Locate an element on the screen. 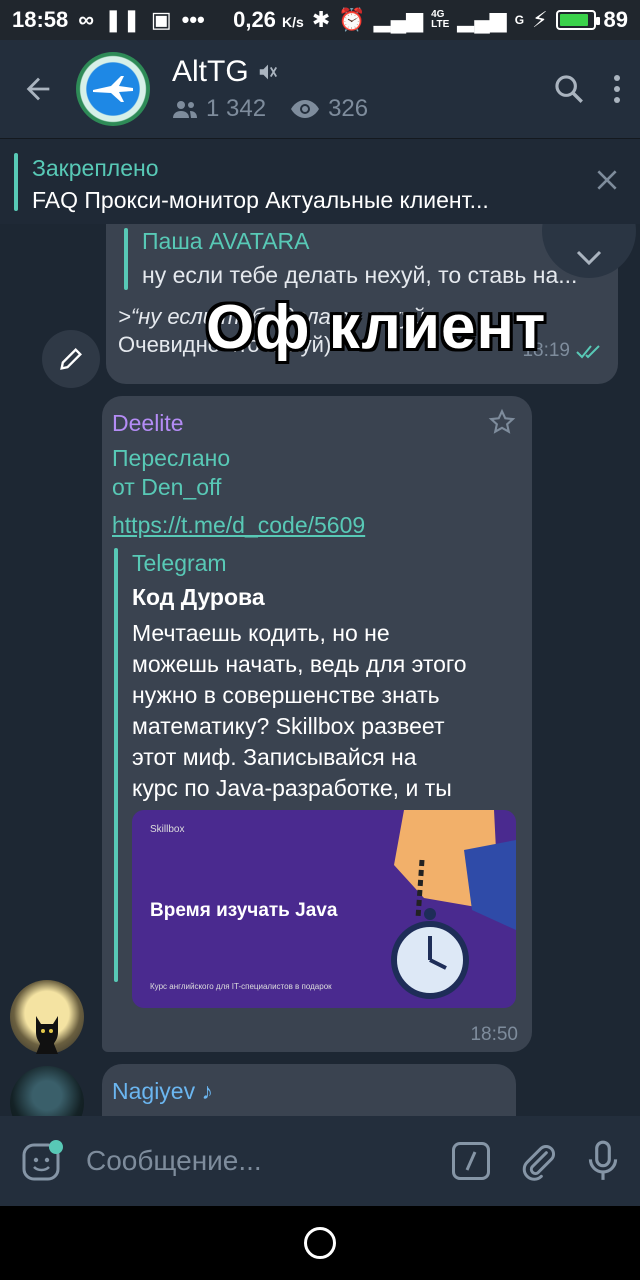 The width and height of the screenshot is (640, 1280). user-avatar-cat is located at coordinates (47, 1017).